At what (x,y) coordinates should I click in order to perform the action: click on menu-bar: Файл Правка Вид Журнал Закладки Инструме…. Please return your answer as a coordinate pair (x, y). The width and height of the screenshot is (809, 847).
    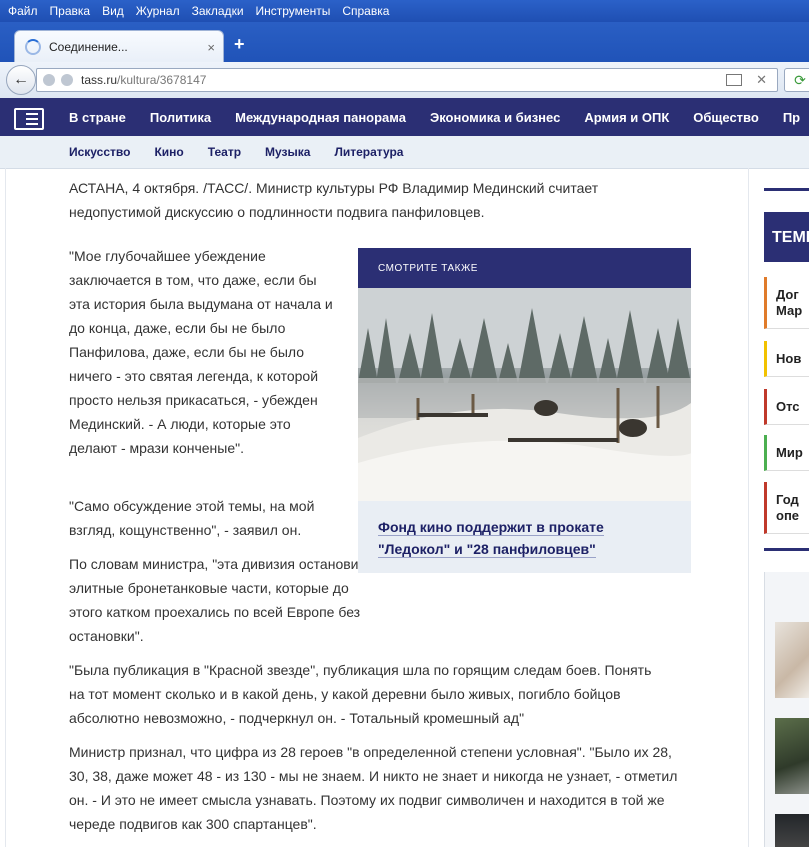
    Looking at the image, I should click on (404, 11).